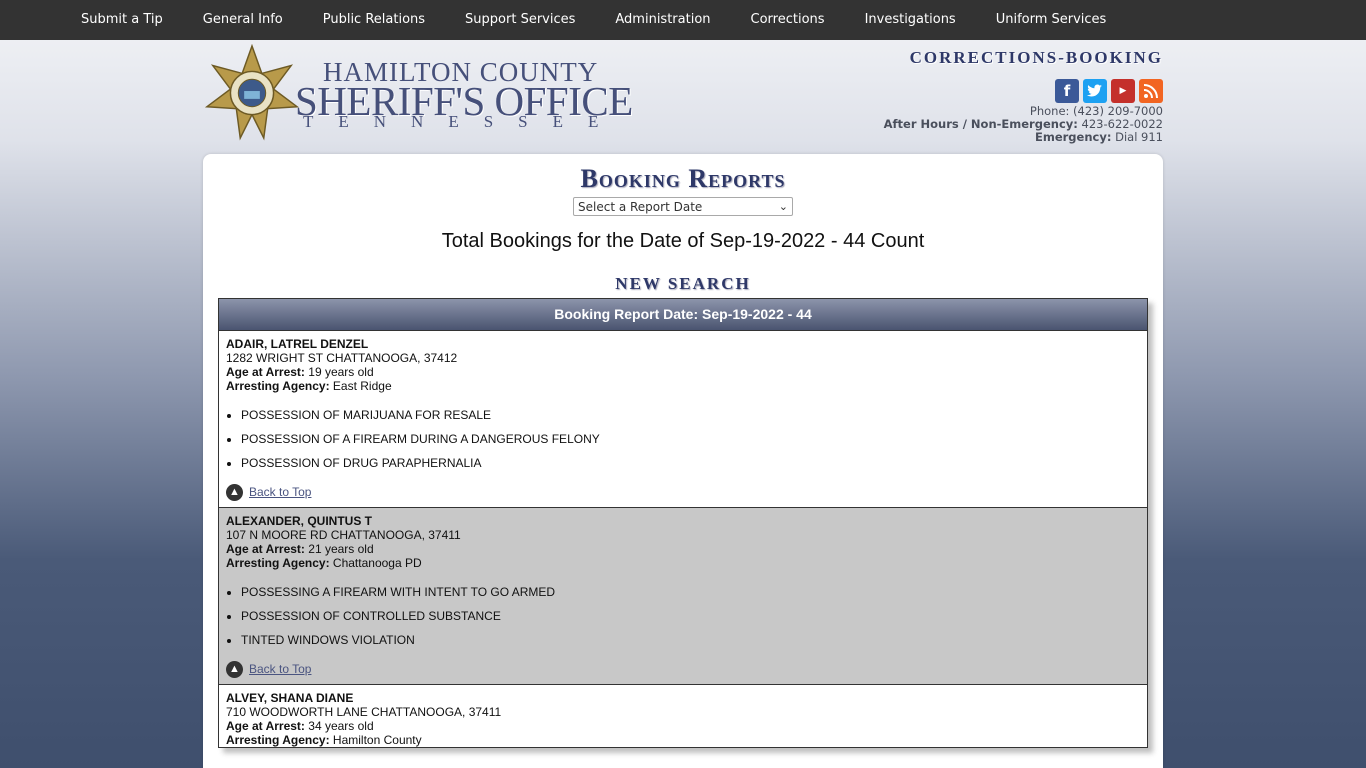 Image resolution: width=1366 pixels, height=768 pixels. Describe the element at coordinates (640, 207) in the screenshot. I see `report-date-select-value: Select a Report Date` at that location.